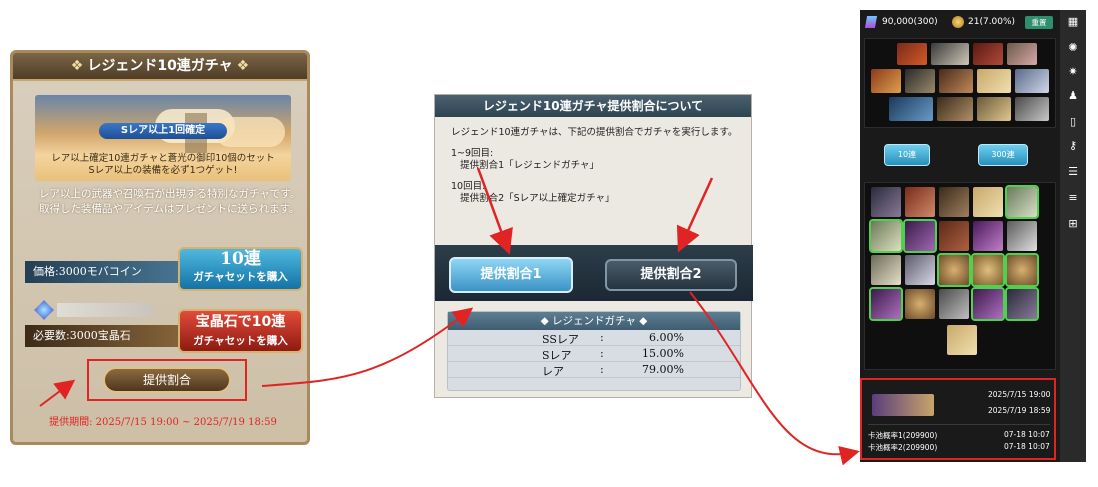  Describe the element at coordinates (1073, 122) in the screenshot. I see `document-icon: ▯` at that location.